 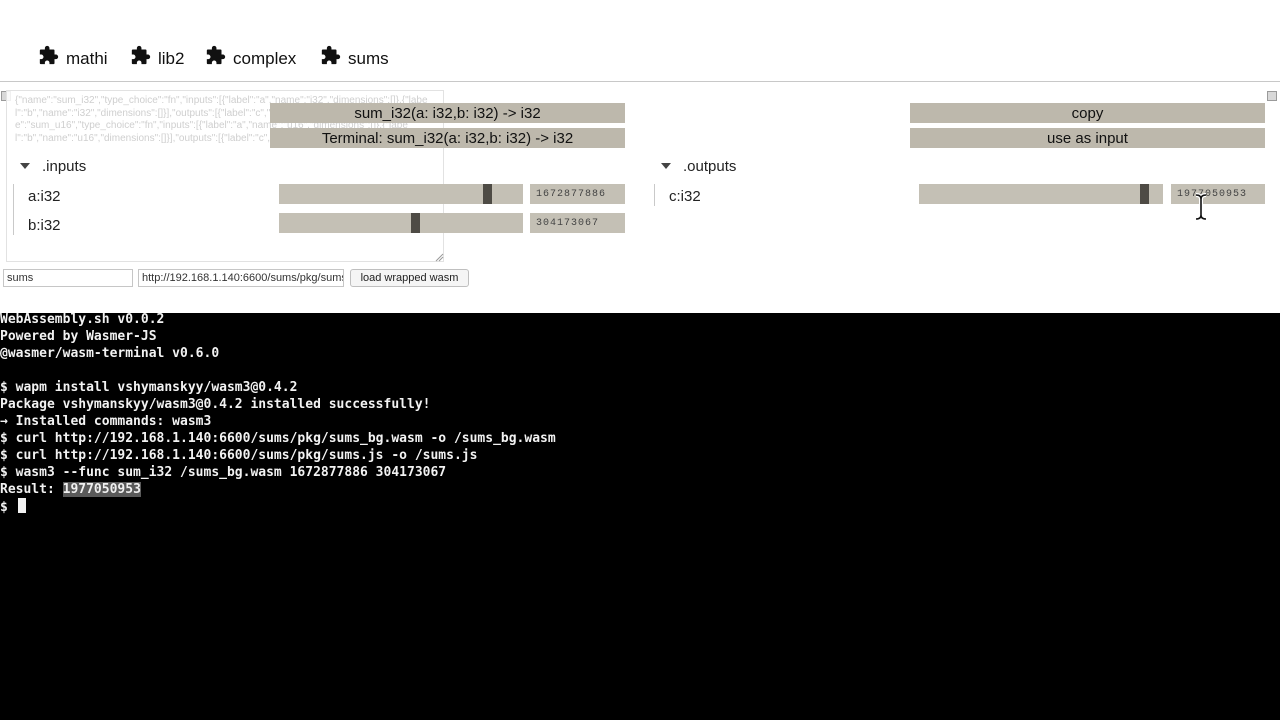 What do you see at coordinates (401, 223) in the screenshot?
I see `input-b-slider` at bounding box center [401, 223].